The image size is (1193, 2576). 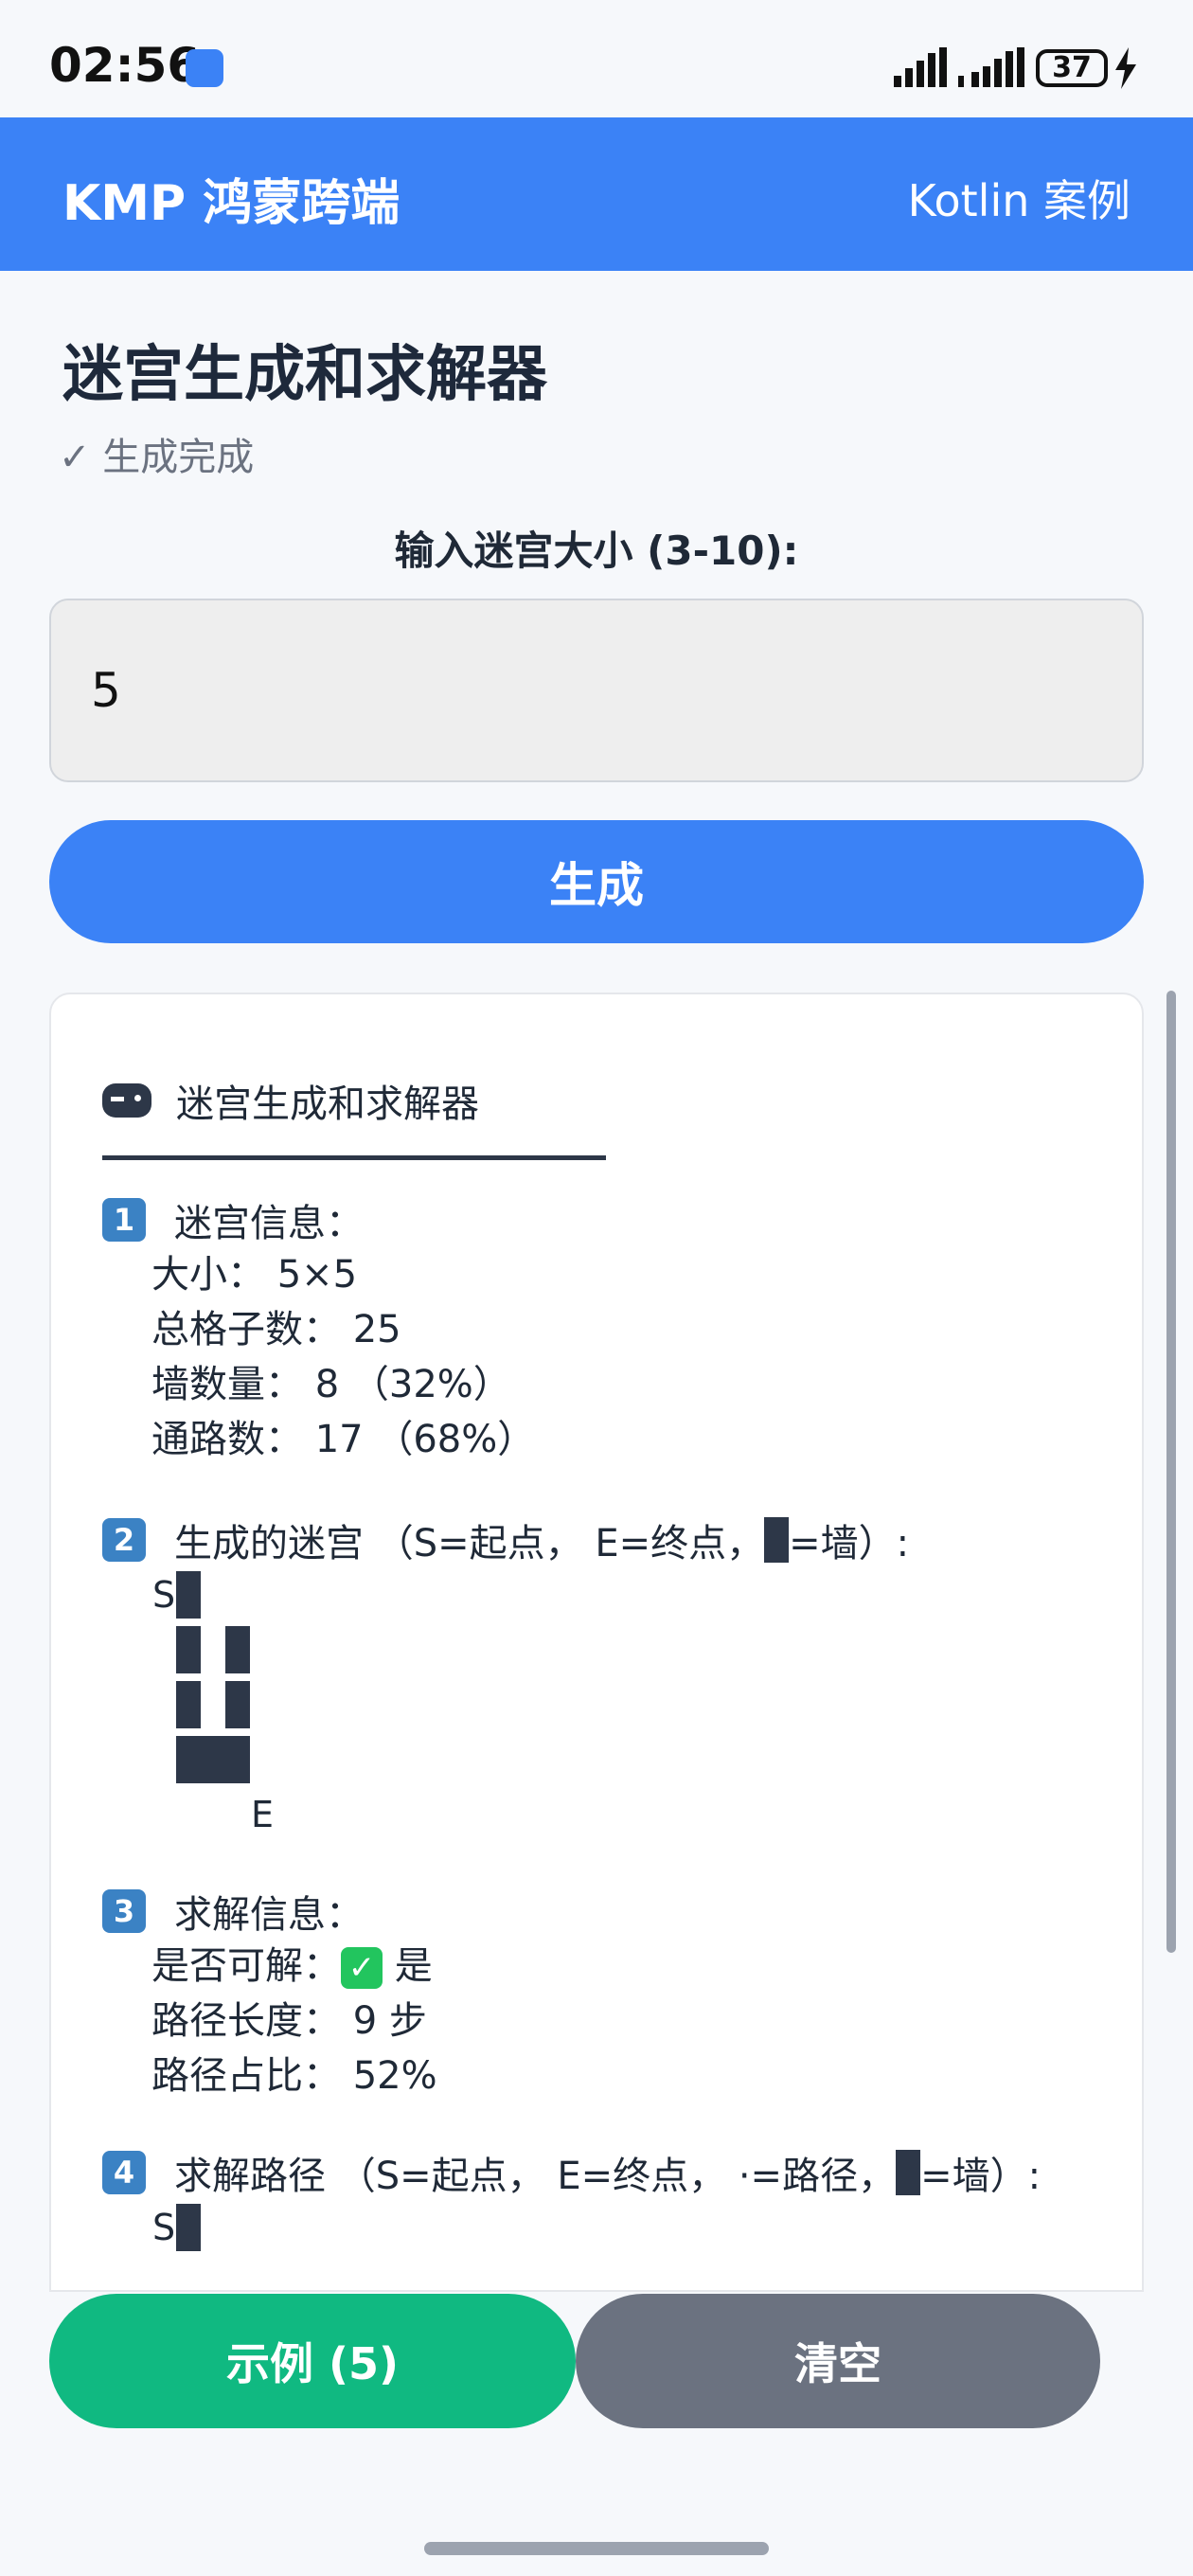 What do you see at coordinates (596, 58) in the screenshot?
I see `status-bar: 02:56 37` at bounding box center [596, 58].